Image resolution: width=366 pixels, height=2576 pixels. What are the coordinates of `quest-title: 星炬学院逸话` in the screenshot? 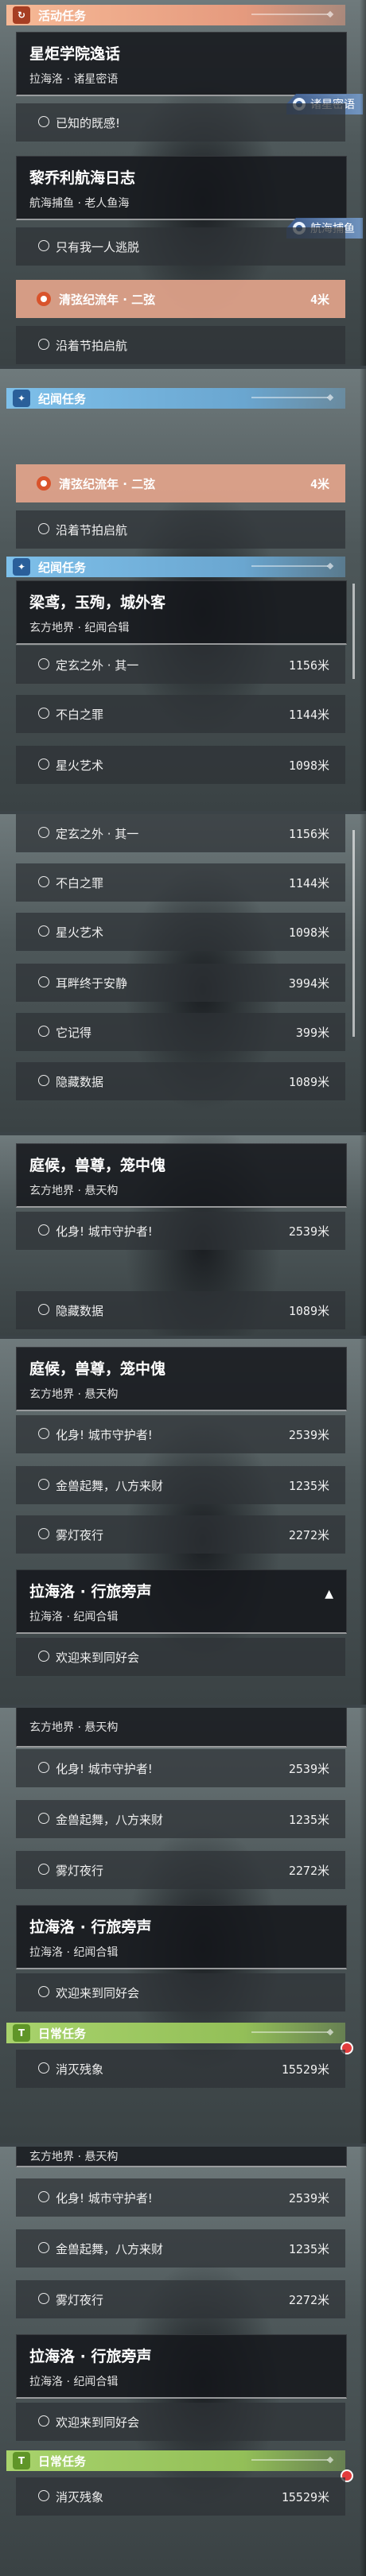 It's located at (75, 54).